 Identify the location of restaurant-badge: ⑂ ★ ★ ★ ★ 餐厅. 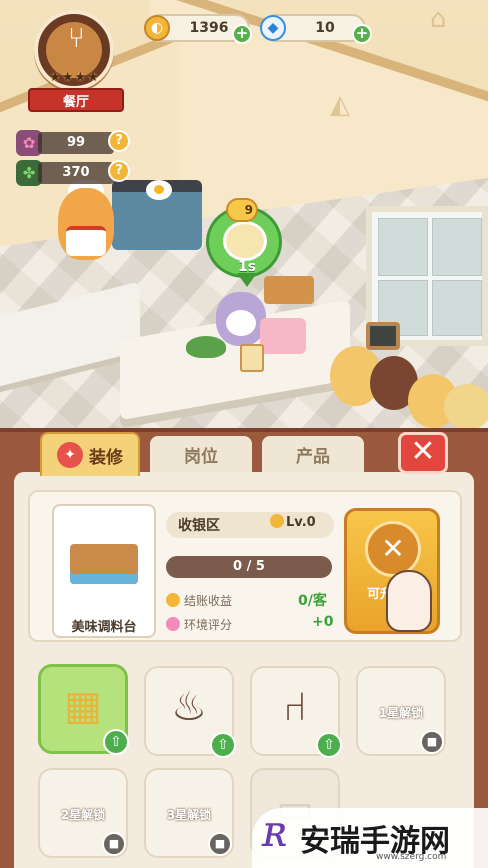
(76, 60).